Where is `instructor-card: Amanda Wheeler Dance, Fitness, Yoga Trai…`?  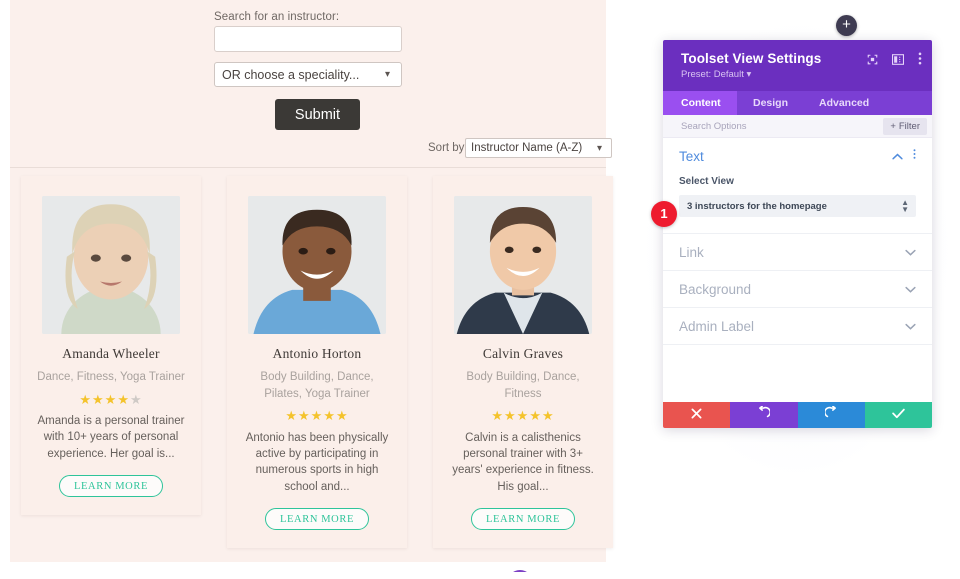 instructor-card: Amanda Wheeler Dance, Fitness, Yoga Trai… is located at coordinates (111, 345).